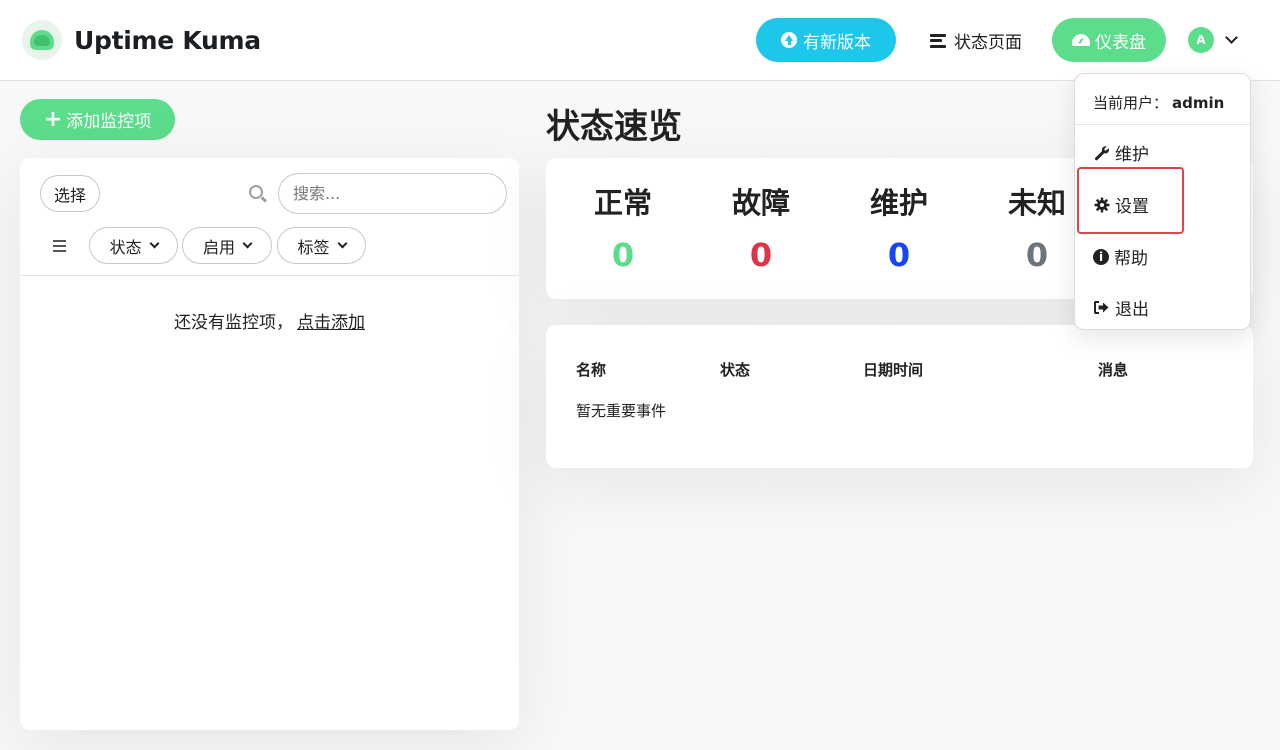  I want to click on add-monitor-button: + 添加监控项, so click(97, 119).